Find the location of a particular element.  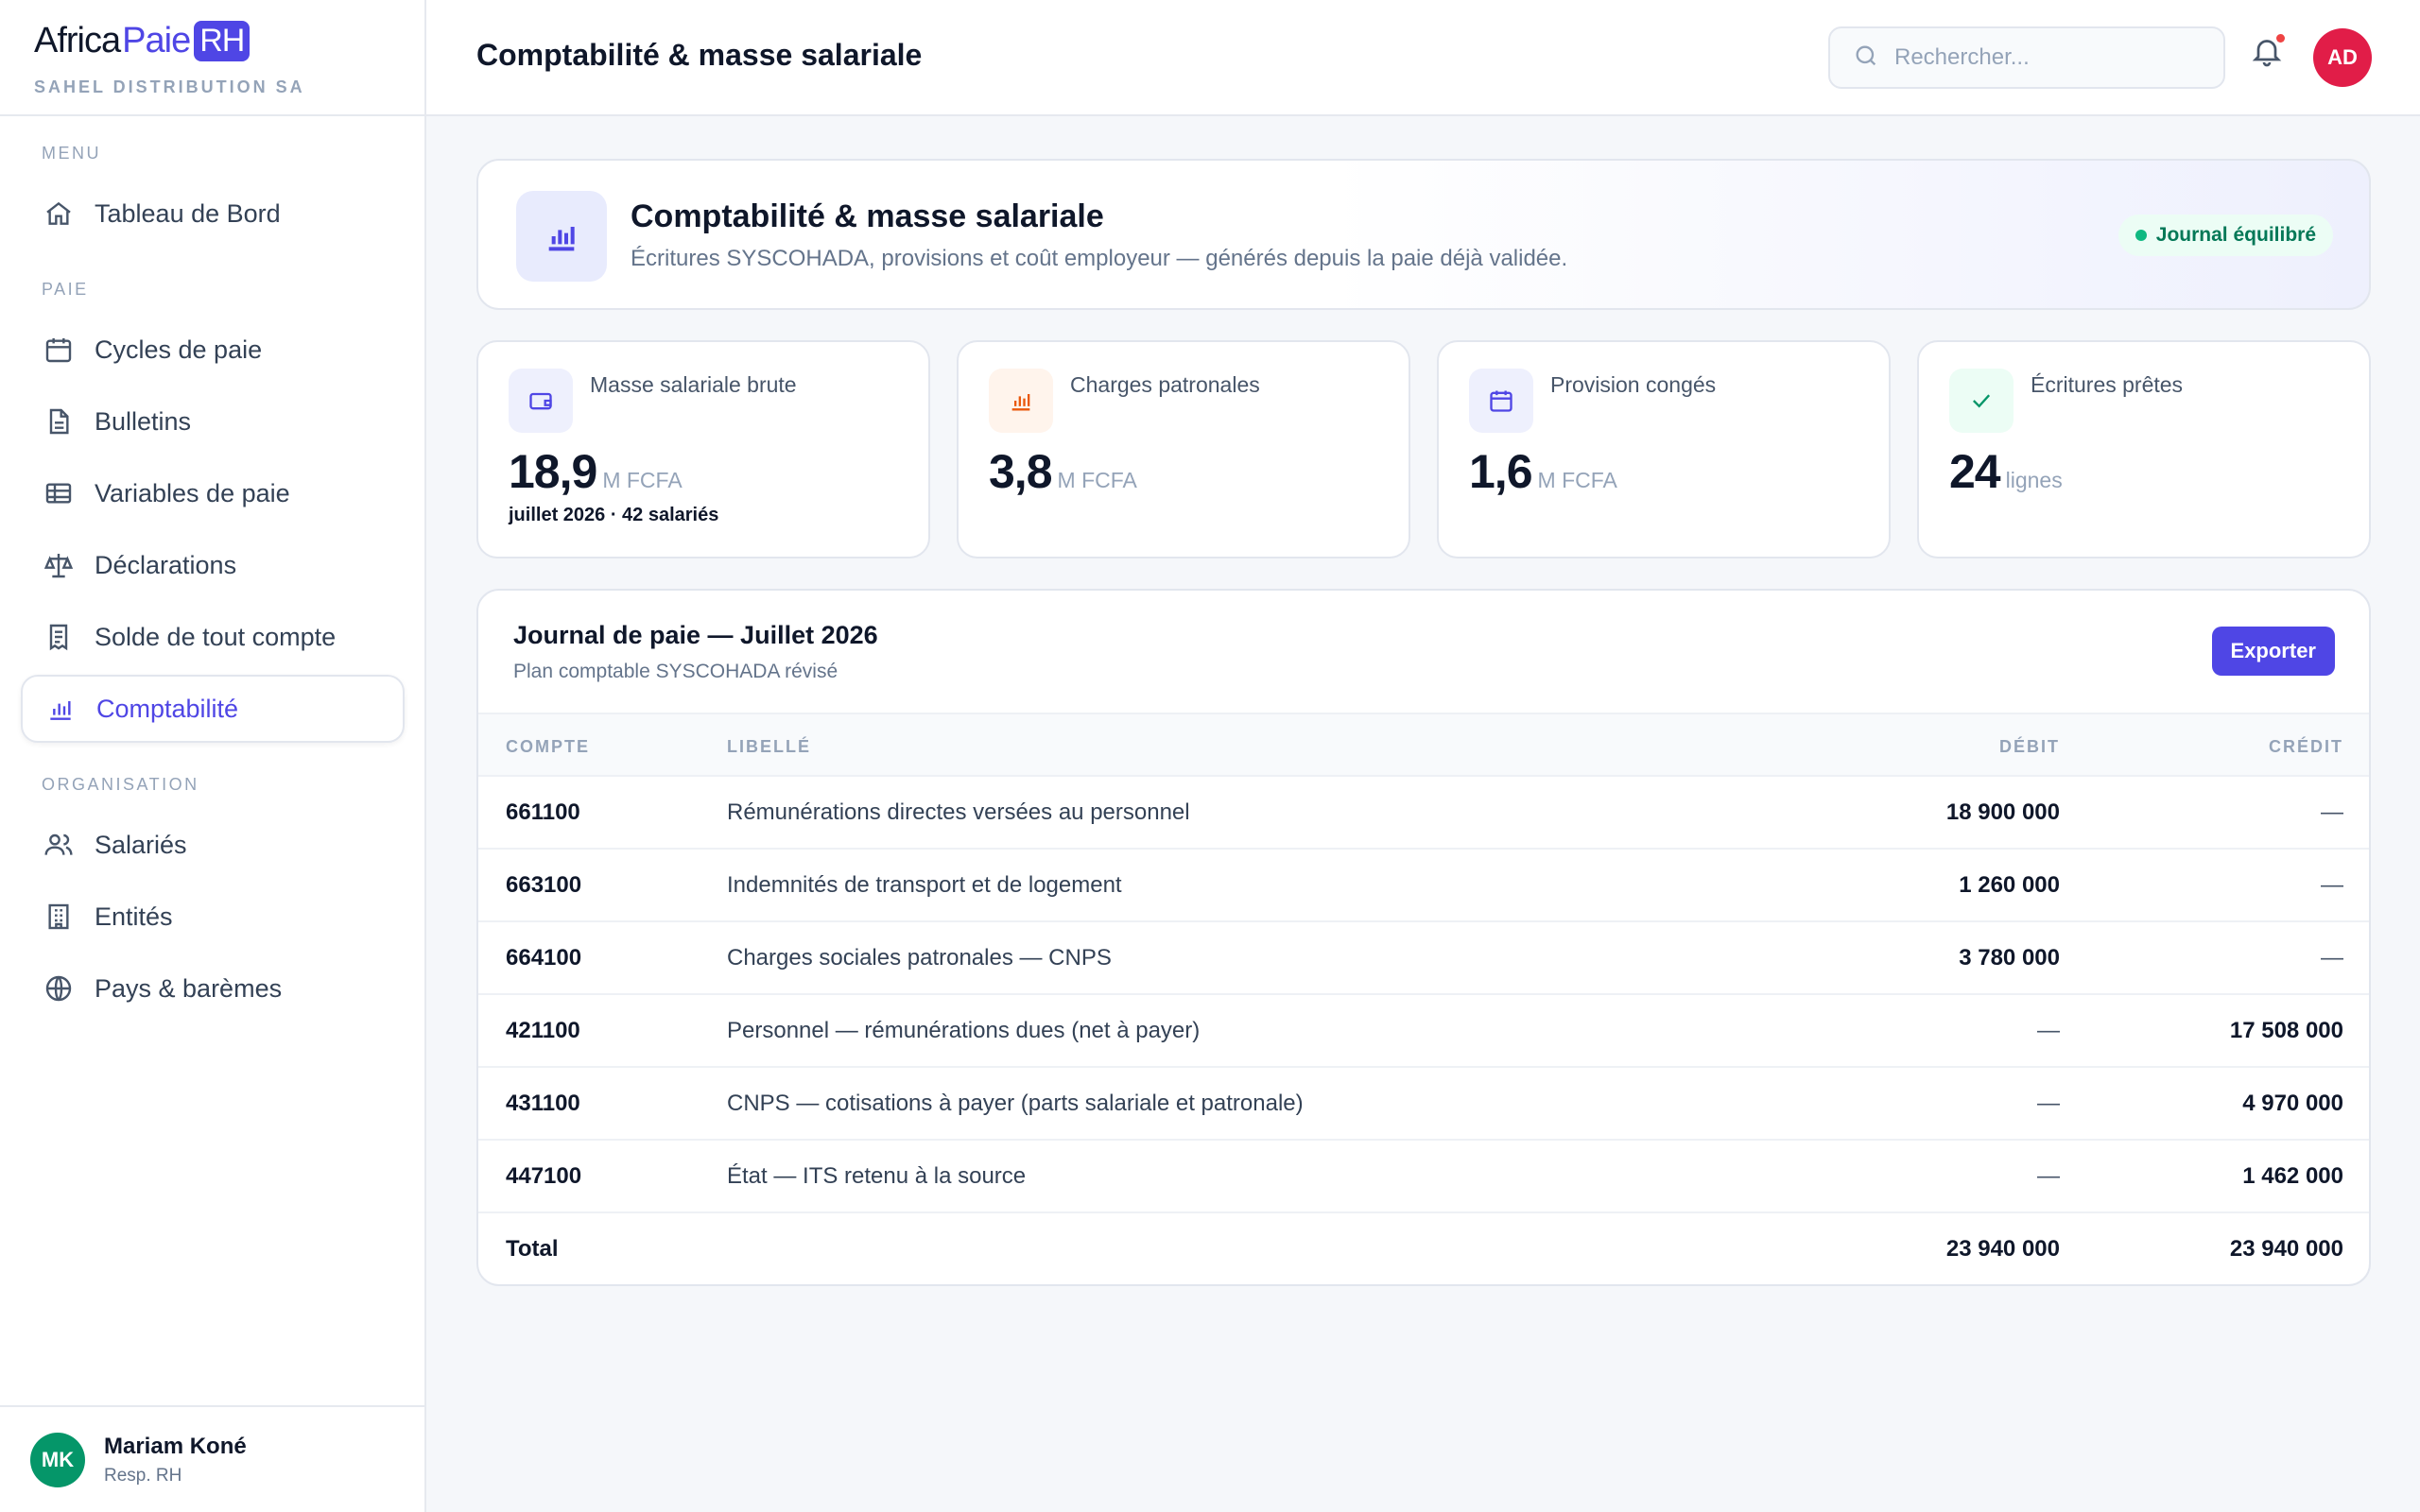

user-name: Mariam Koné is located at coordinates (175, 1446).